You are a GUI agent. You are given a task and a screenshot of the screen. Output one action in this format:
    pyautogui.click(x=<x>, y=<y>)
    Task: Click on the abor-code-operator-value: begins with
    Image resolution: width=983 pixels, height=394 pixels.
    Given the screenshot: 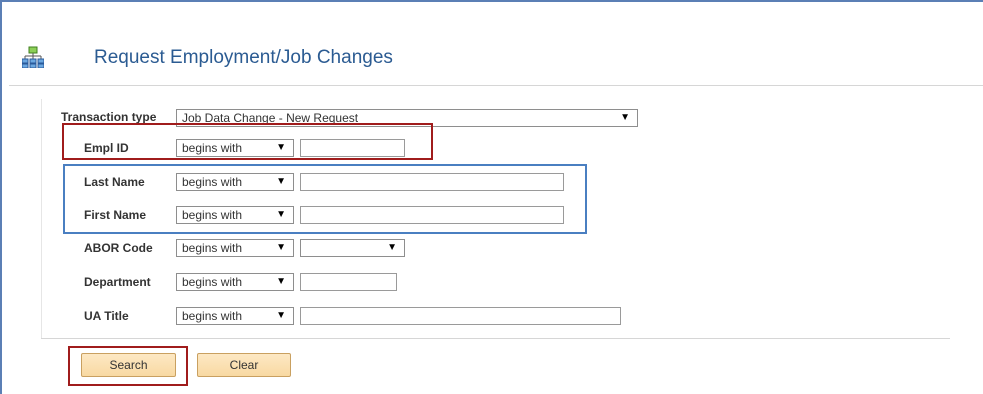 What is the action you would take?
    pyautogui.click(x=212, y=248)
    